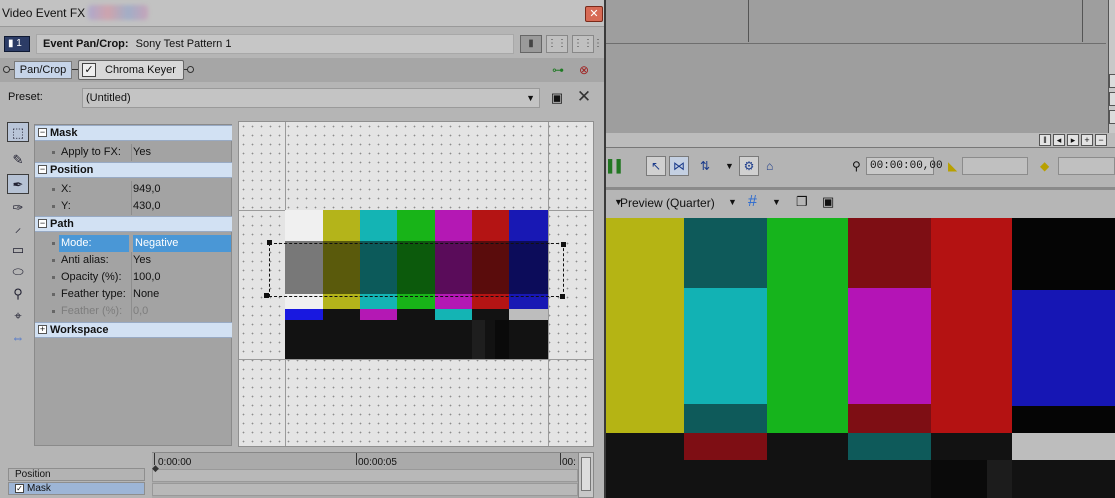  What do you see at coordinates (416, 270) in the screenshot?
I see `mask-path` at bounding box center [416, 270].